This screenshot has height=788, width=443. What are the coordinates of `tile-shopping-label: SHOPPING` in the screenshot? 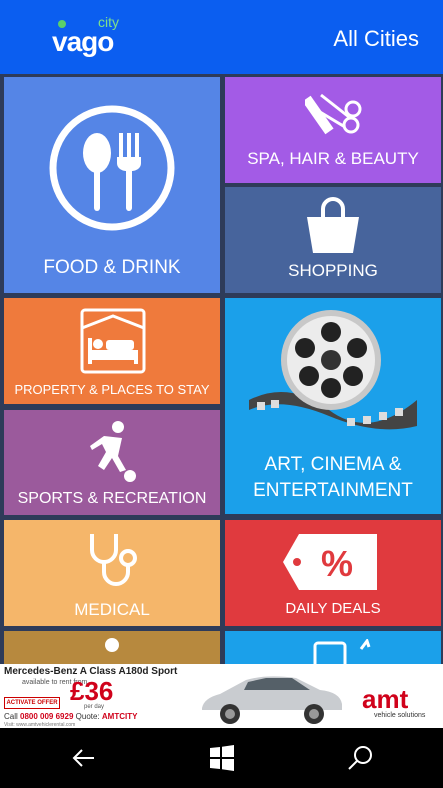 It's located at (333, 270).